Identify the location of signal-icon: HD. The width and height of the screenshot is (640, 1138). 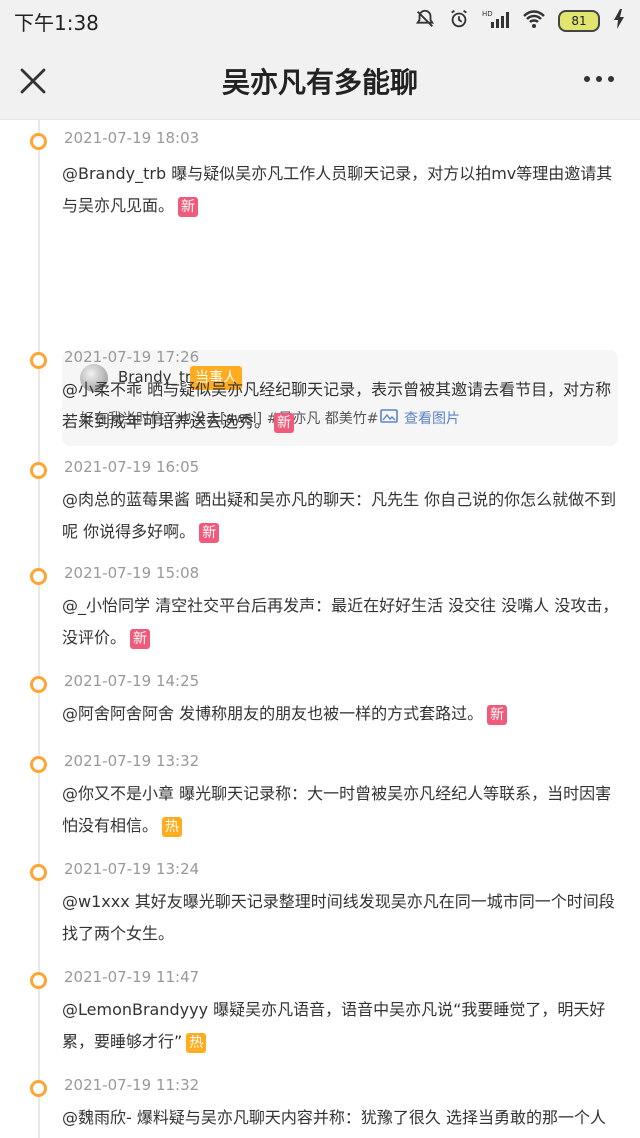
(496, 21).